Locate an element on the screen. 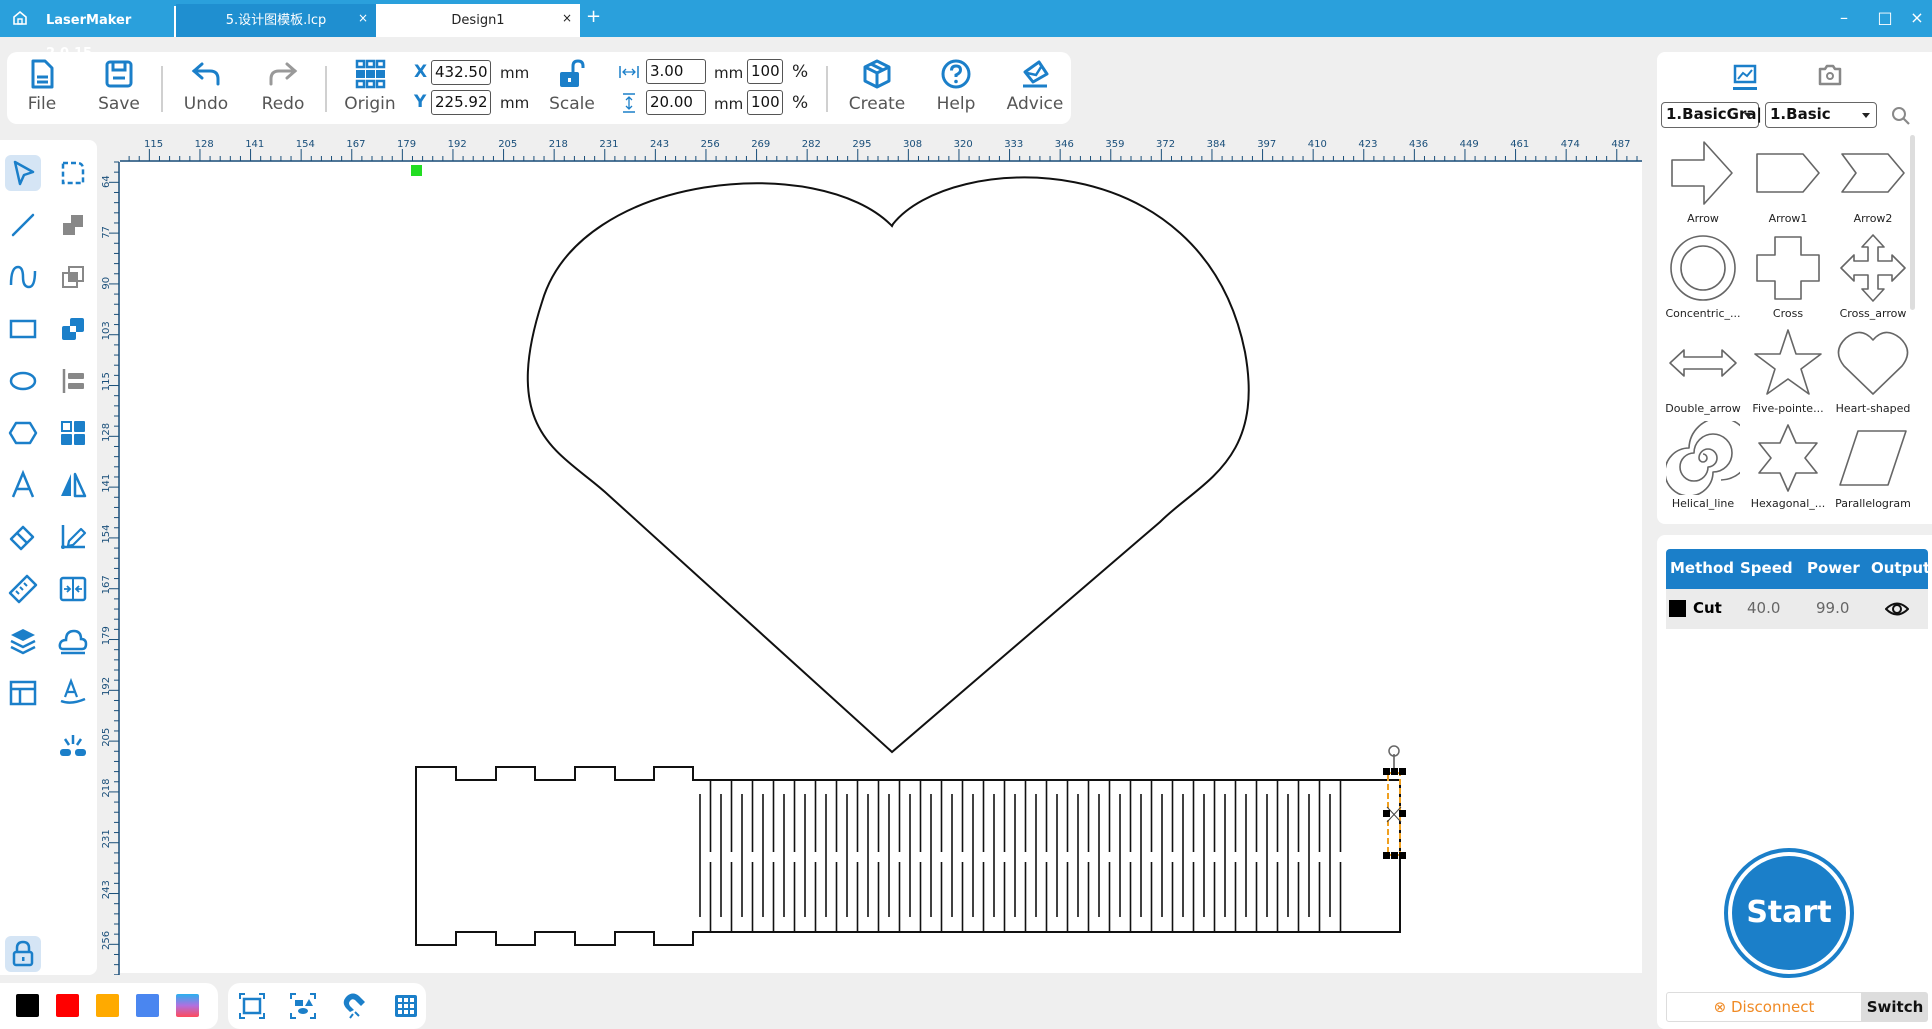 This screenshot has height=1029, width=1932. text-on-path-tool is located at coordinates (73, 693).